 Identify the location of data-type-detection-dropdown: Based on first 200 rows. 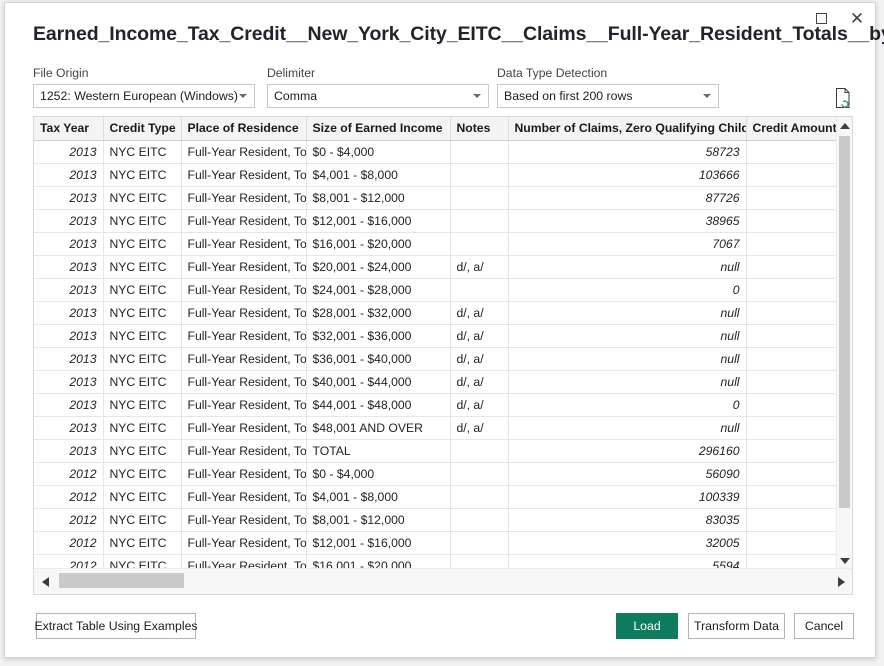
(608, 96).